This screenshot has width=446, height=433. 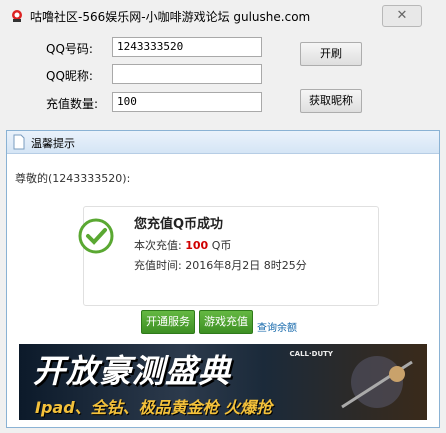 I want to click on time-value: 2016年8月2日 8时25分, so click(x=246, y=265).